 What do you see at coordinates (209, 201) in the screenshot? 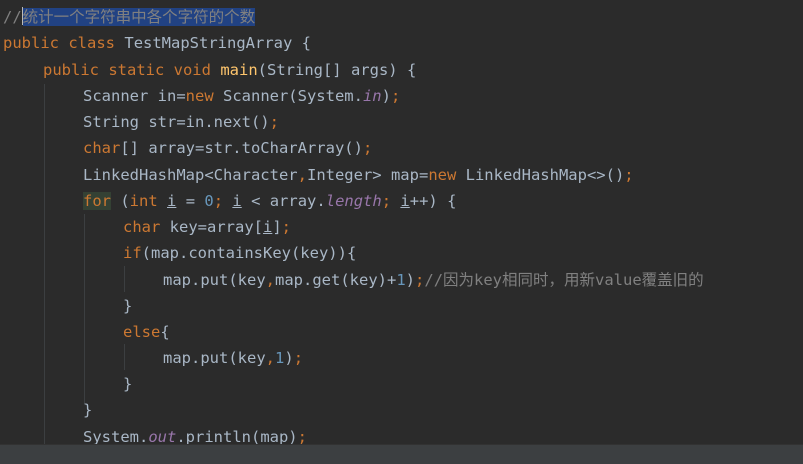
I see `number-literal: 0` at bounding box center [209, 201].